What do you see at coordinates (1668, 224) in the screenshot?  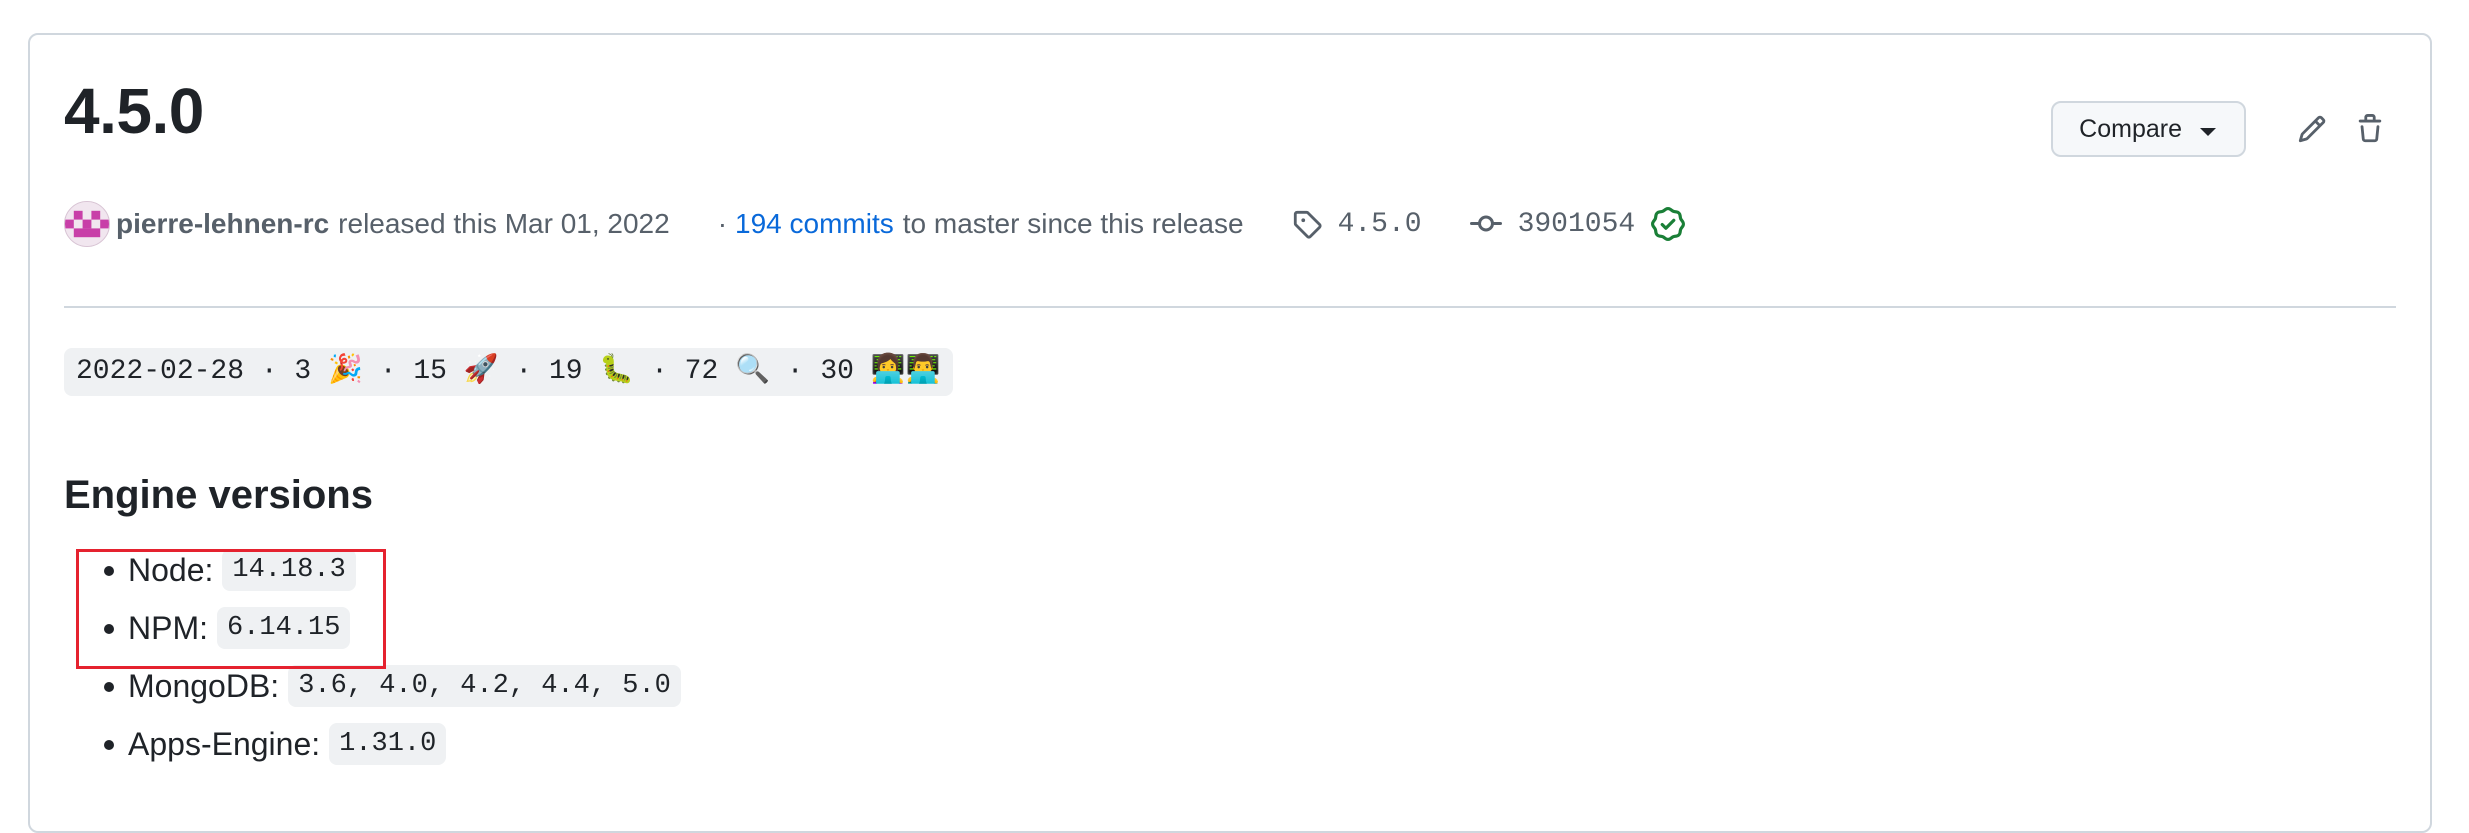 I see `verified-check-icon` at bounding box center [1668, 224].